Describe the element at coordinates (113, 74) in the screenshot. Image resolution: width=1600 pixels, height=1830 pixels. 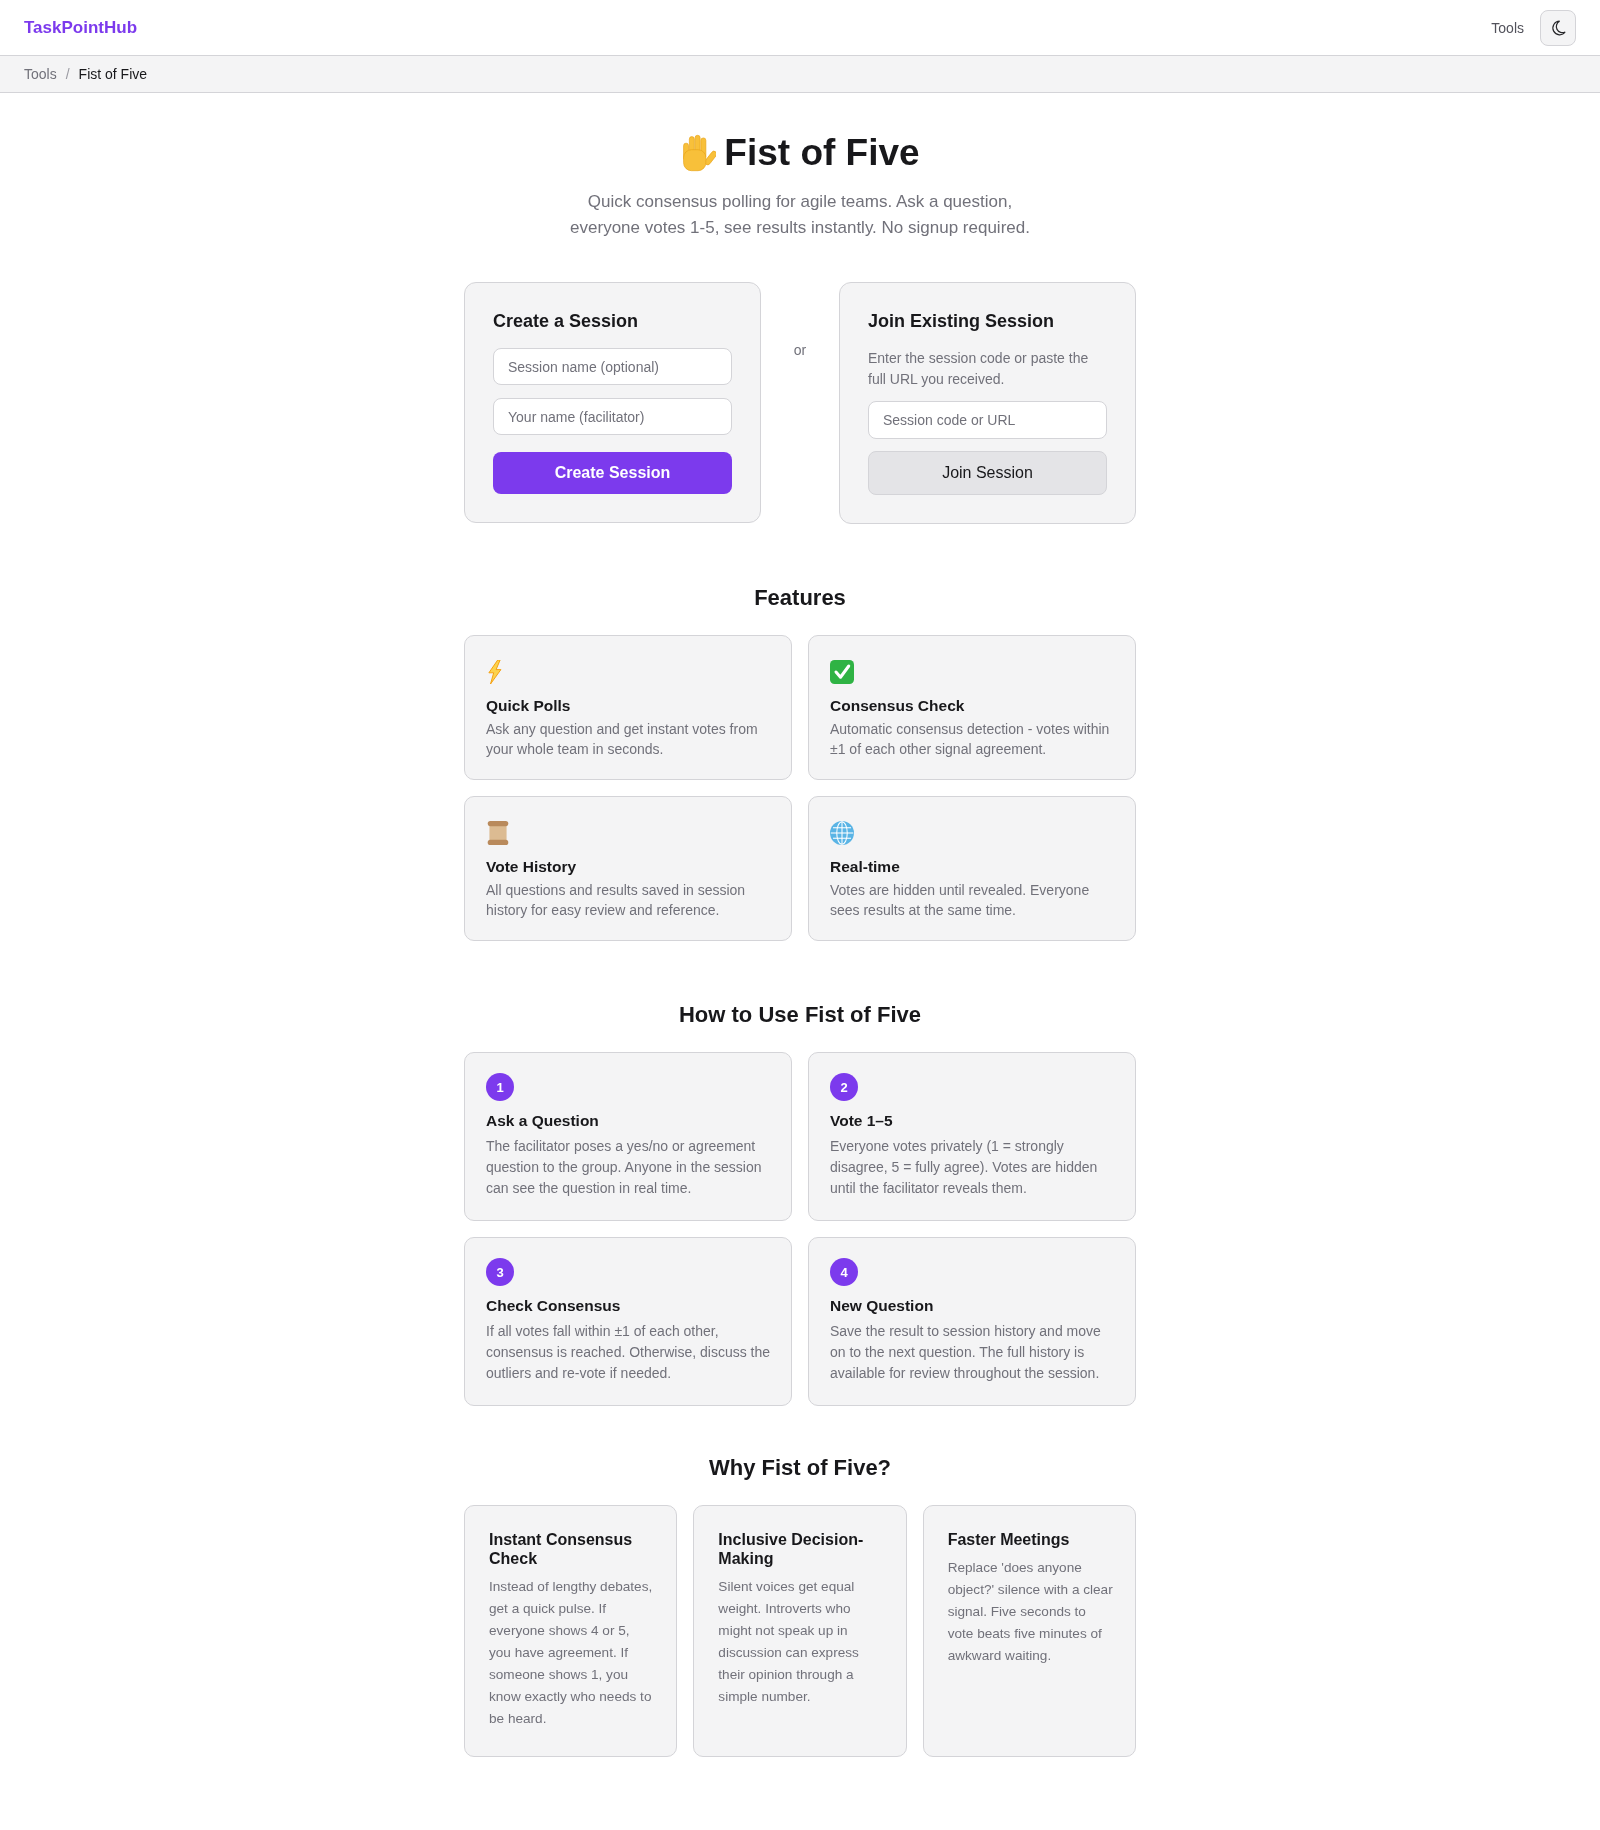
I see `breadcrumb-current-page: Fist of Five` at that location.